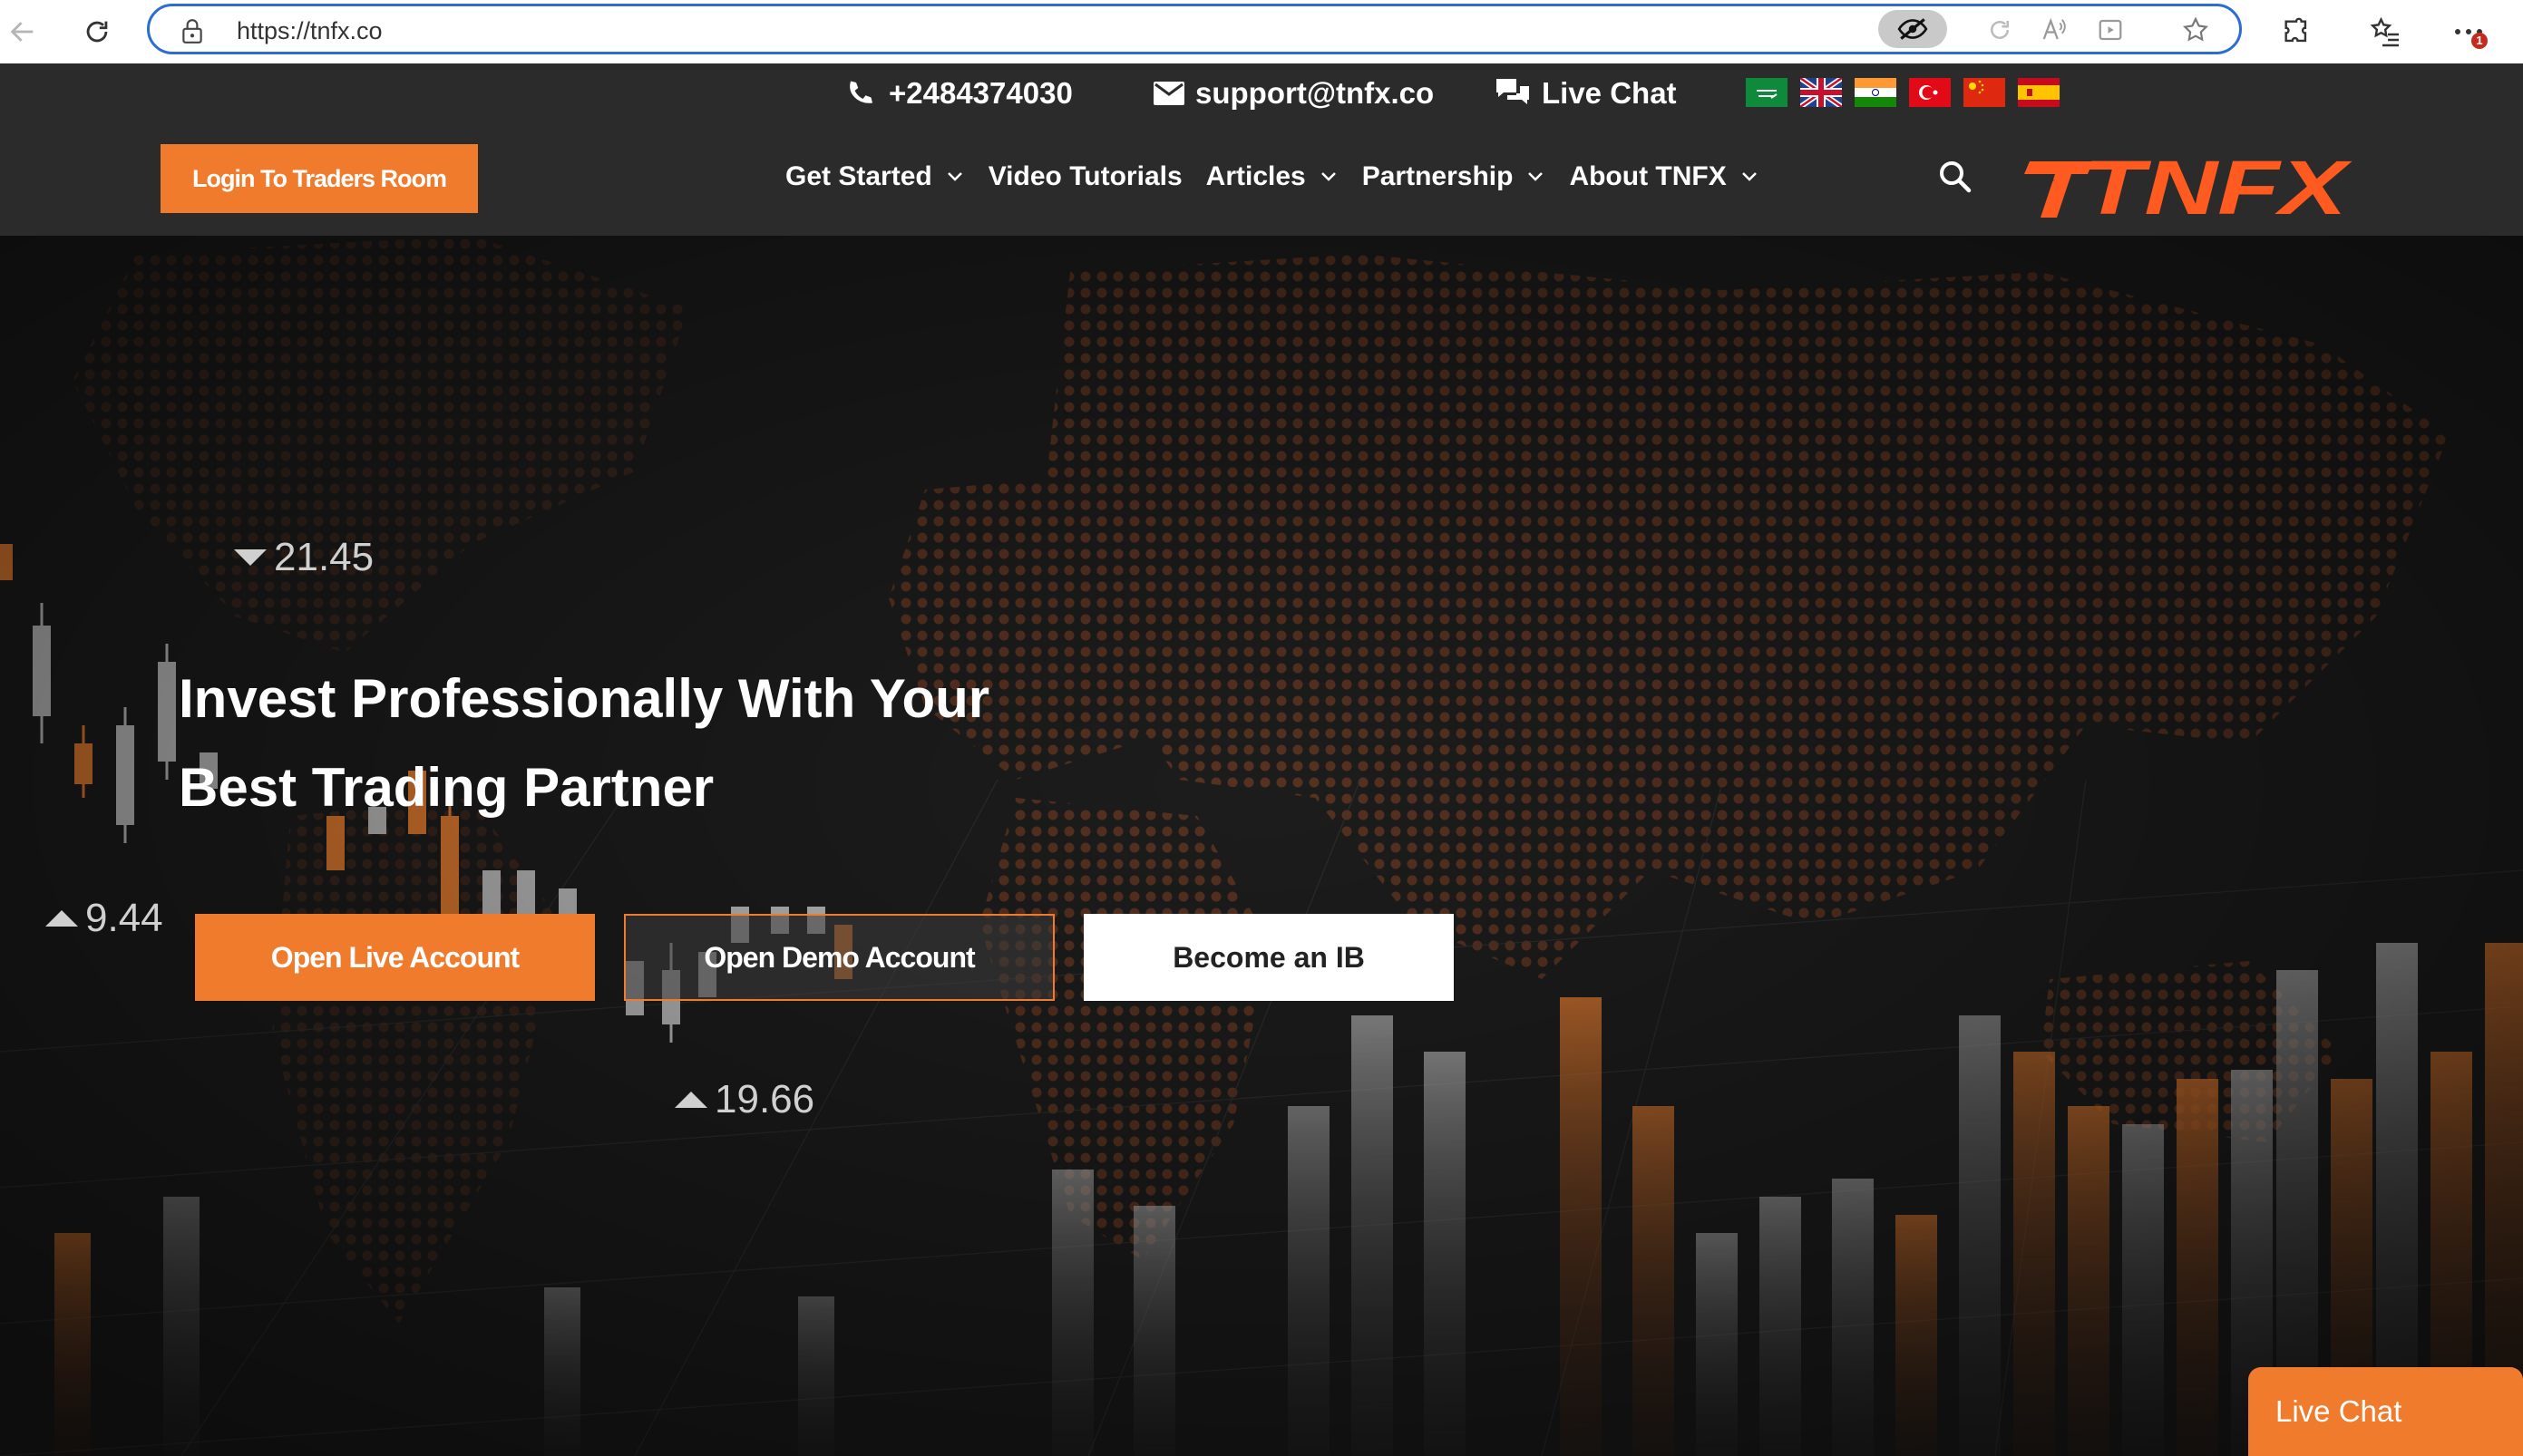 The image size is (2523, 1456). I want to click on live-chat-link: Live Chat, so click(1586, 93).